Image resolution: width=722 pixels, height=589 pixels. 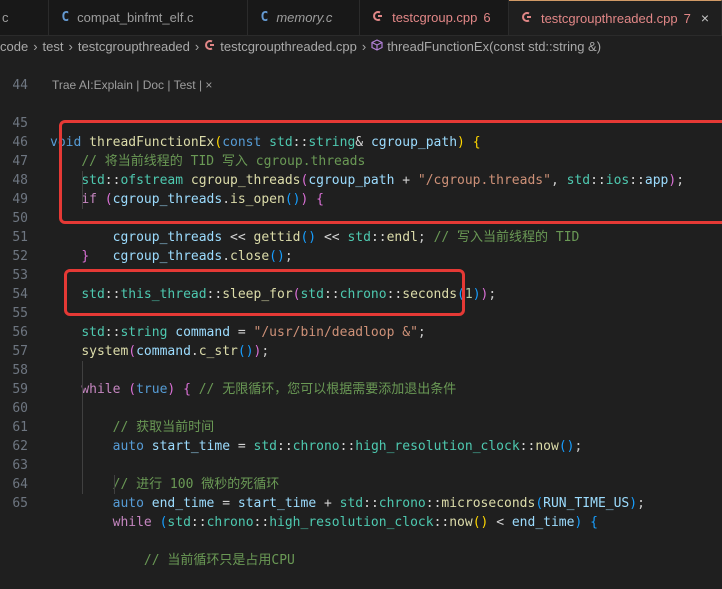 I want to click on variable: start_time, so click(x=277, y=503).